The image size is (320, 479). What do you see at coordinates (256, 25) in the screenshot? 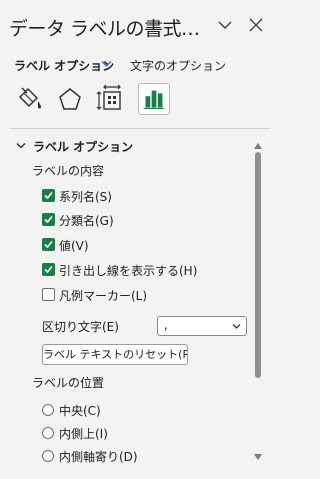
I see `close-icon` at bounding box center [256, 25].